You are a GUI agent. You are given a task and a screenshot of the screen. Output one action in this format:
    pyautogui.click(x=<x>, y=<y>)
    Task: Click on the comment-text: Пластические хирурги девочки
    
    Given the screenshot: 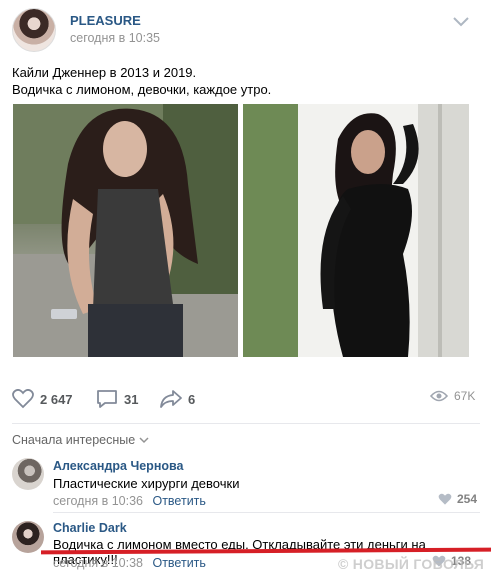 What is the action you would take?
    pyautogui.click(x=146, y=483)
    